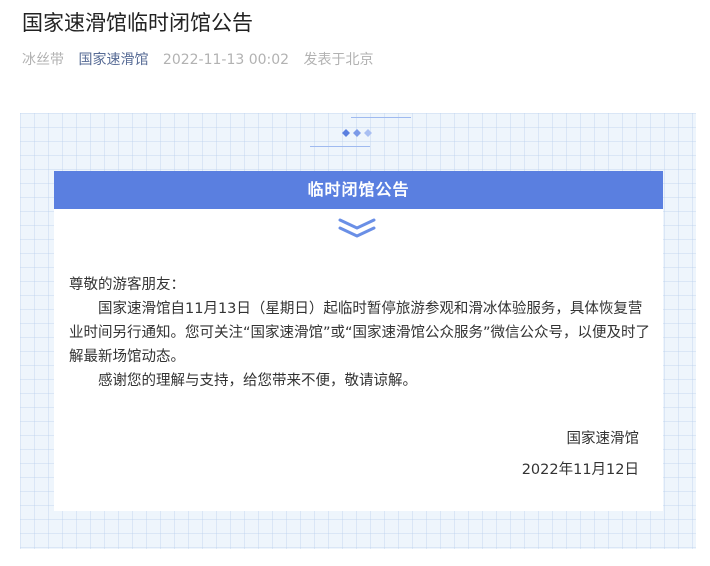  Describe the element at coordinates (340, 146) in the screenshot. I see `decor-line-bottom` at that location.